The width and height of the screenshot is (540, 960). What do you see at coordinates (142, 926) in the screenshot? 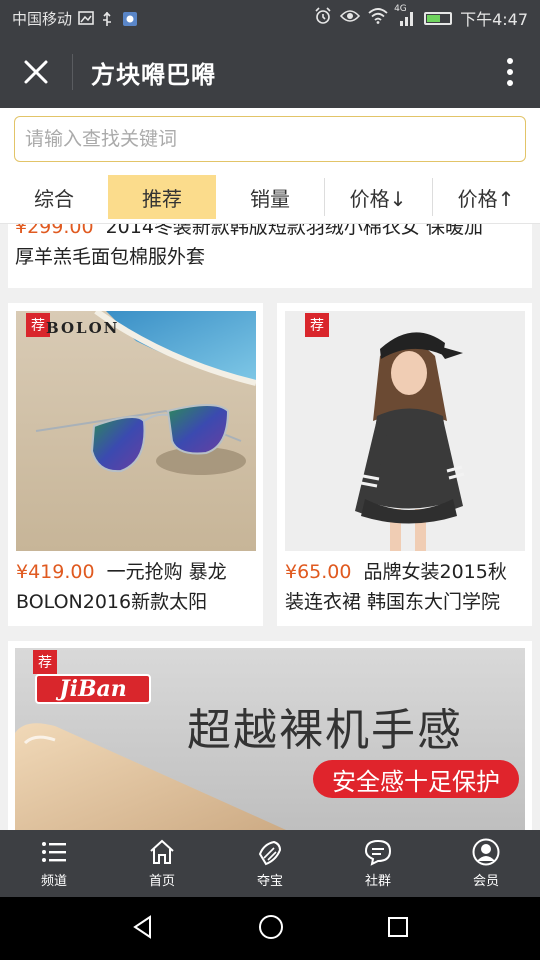
I see `back-icon` at bounding box center [142, 926].